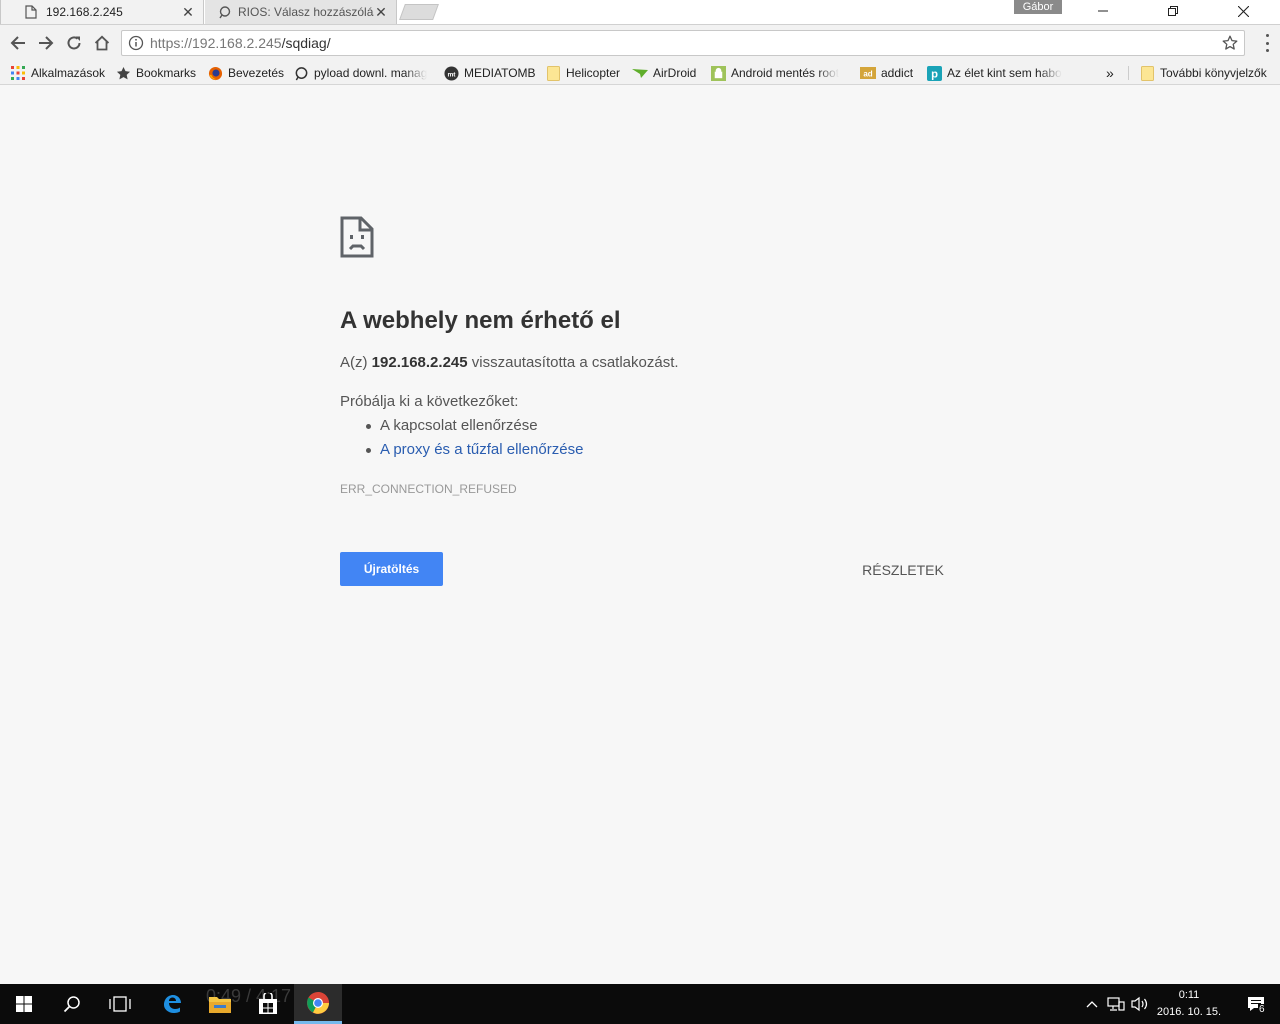 The width and height of the screenshot is (1280, 1024). Describe the element at coordinates (391, 569) in the screenshot. I see `reload-button: Újratöltés` at that location.